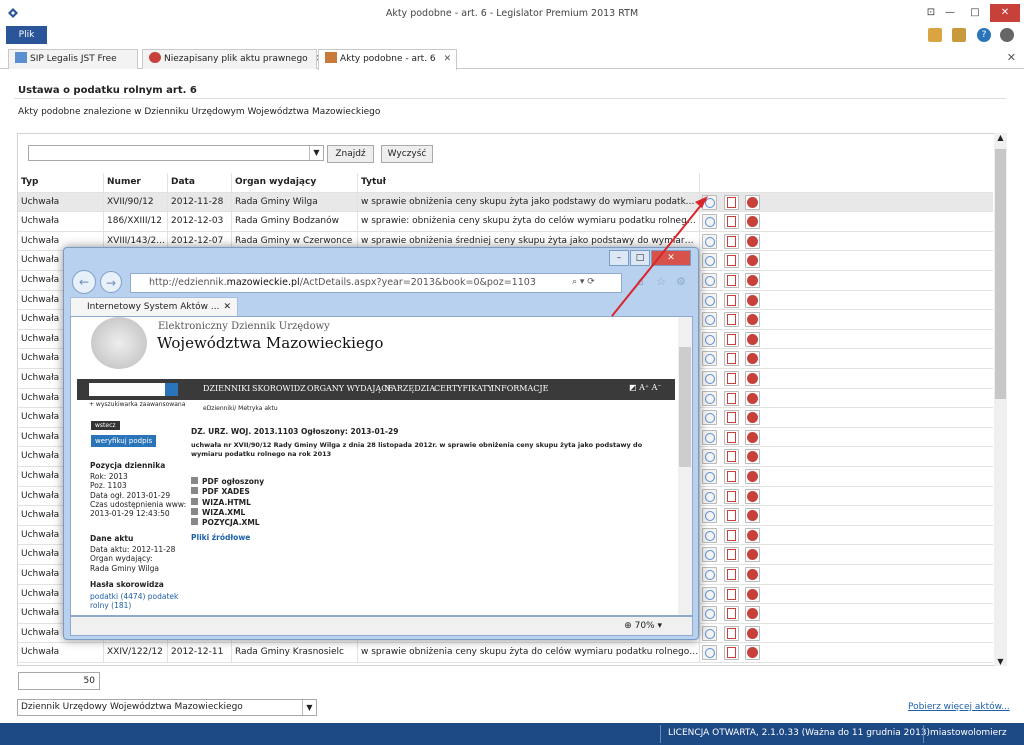 The width and height of the screenshot is (1024, 745). What do you see at coordinates (619, 258) in the screenshot?
I see `browser-minimize-button: –` at bounding box center [619, 258].